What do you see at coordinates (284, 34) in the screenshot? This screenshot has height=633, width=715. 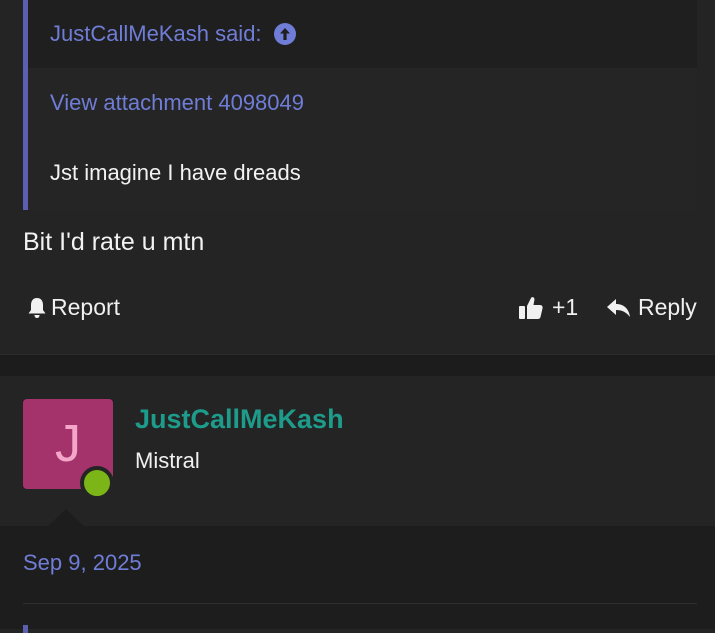 I see `arrow-up-circle-icon` at bounding box center [284, 34].